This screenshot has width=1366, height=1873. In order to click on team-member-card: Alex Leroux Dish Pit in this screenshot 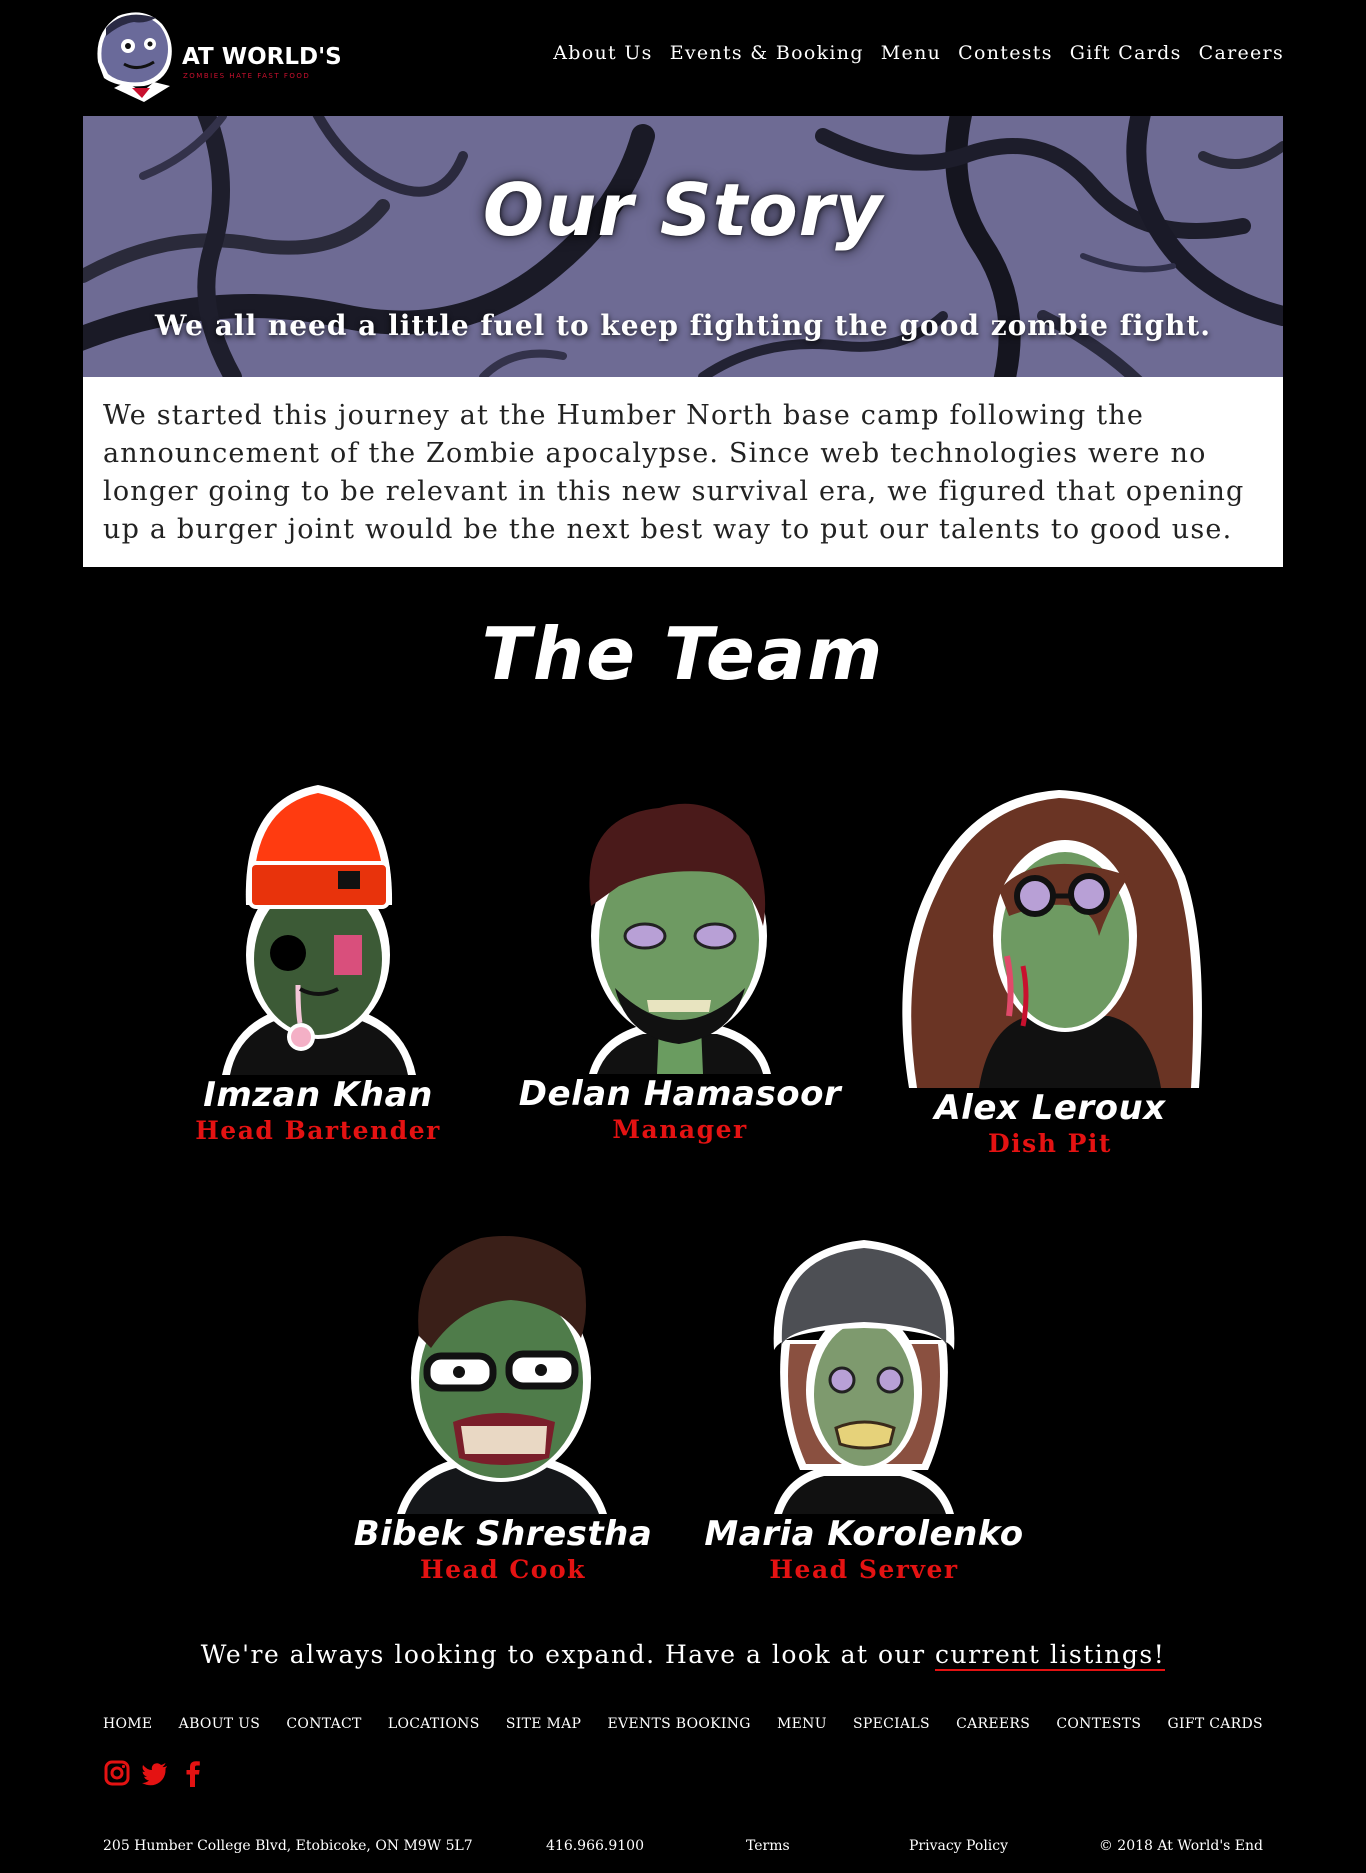, I will do `click(1050, 973)`.